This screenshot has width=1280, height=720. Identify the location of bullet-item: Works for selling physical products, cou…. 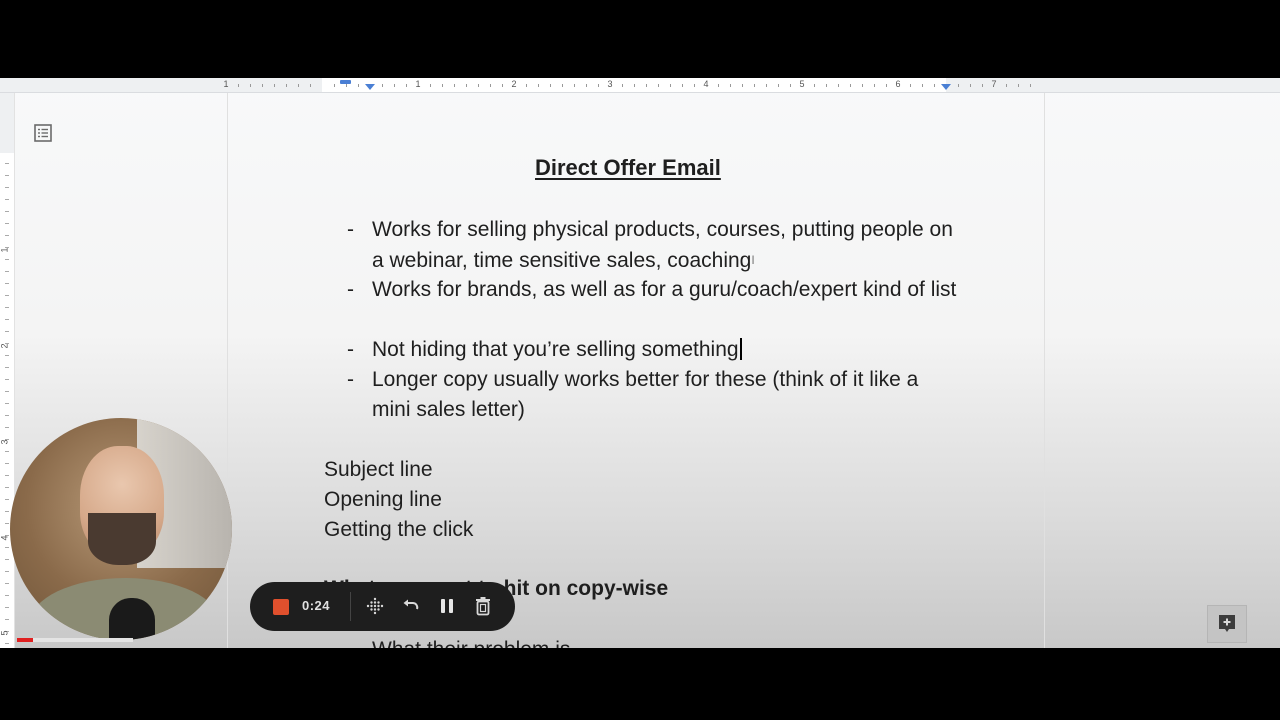
(667, 245).